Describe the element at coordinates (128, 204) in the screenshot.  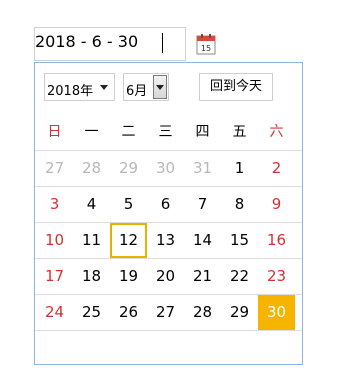
I see `day-cell: 5` at that location.